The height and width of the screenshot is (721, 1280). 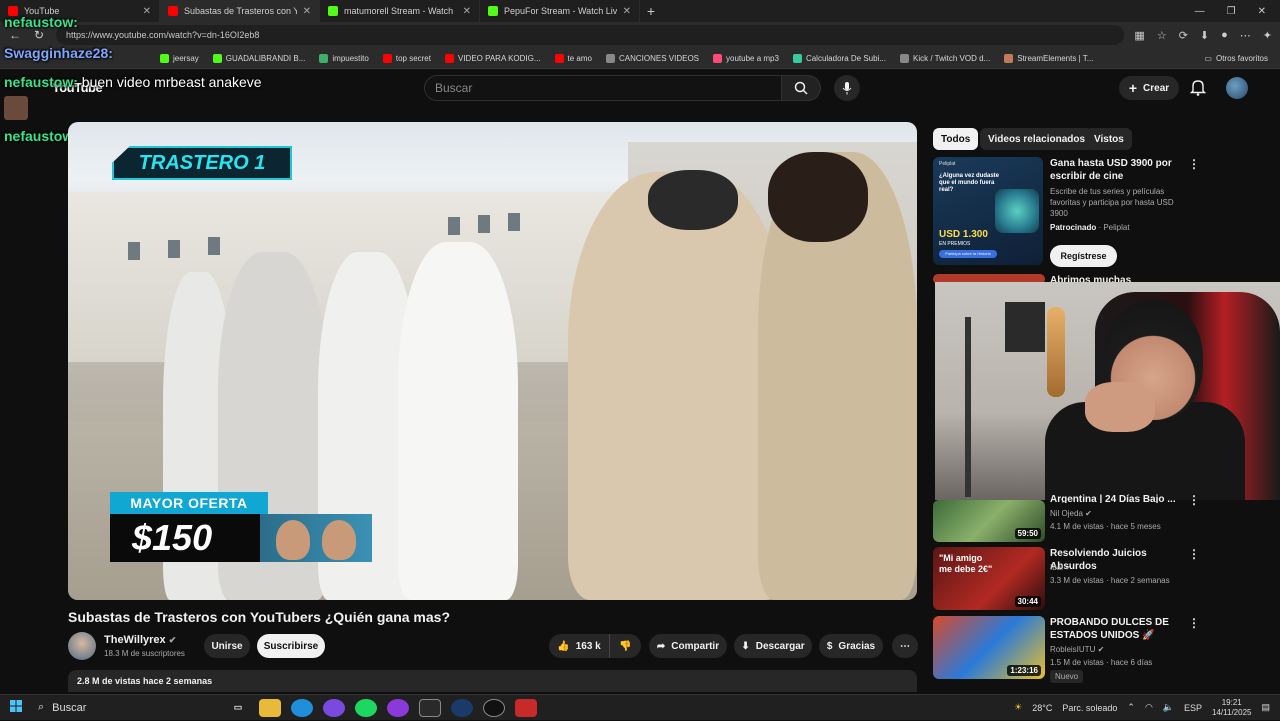 What do you see at coordinates (851, 646) in the screenshot?
I see `thanks-button: $ Gracias` at bounding box center [851, 646].